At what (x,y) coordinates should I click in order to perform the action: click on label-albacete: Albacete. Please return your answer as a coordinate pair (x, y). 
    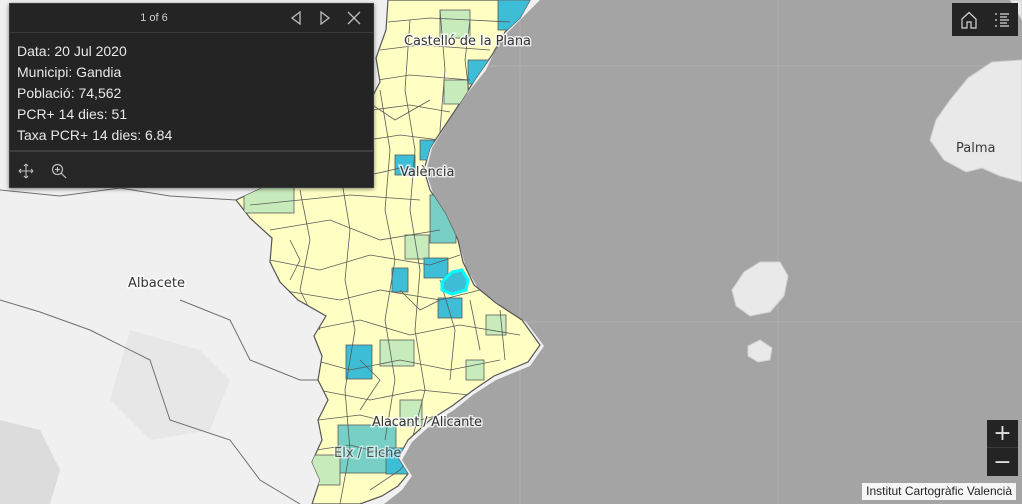
    Looking at the image, I should click on (156, 283).